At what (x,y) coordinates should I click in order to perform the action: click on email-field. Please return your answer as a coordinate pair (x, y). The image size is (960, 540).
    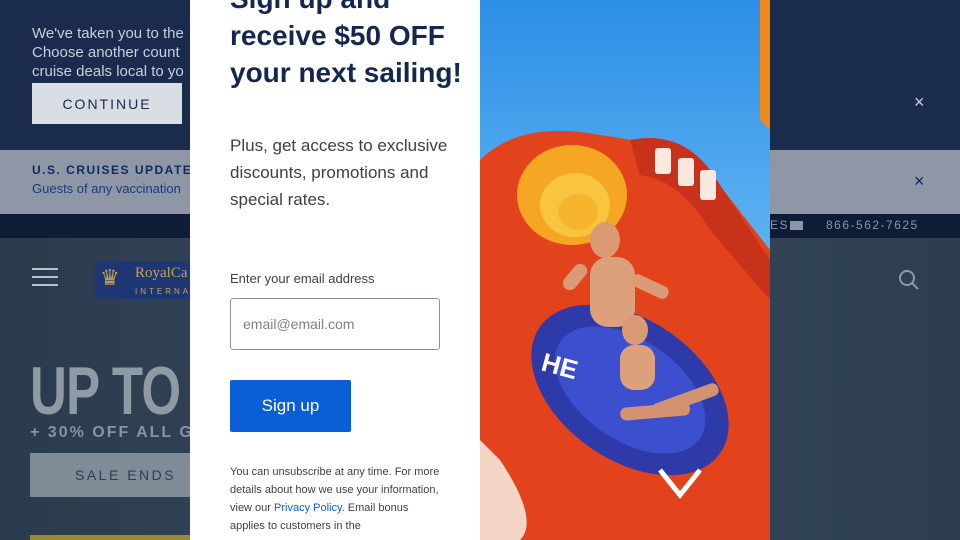
    Looking at the image, I should click on (335, 324).